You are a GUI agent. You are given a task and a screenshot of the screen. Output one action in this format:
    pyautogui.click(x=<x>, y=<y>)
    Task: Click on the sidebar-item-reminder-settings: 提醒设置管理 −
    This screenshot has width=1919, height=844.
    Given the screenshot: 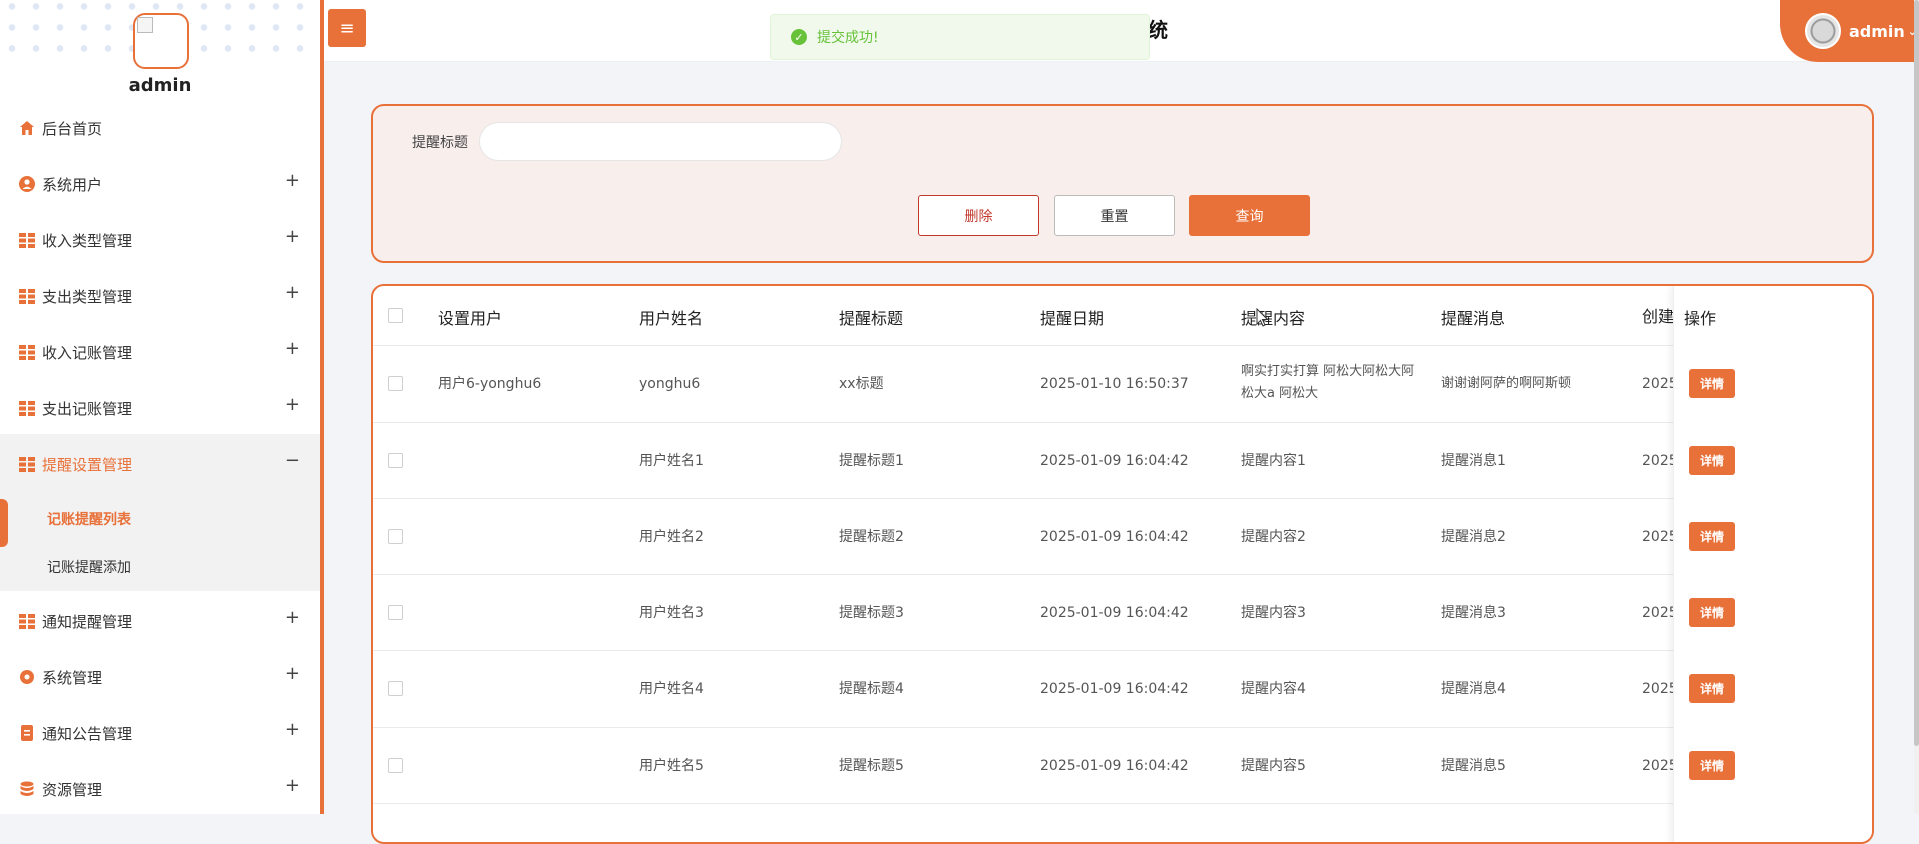 What is the action you would take?
    pyautogui.click(x=160, y=464)
    